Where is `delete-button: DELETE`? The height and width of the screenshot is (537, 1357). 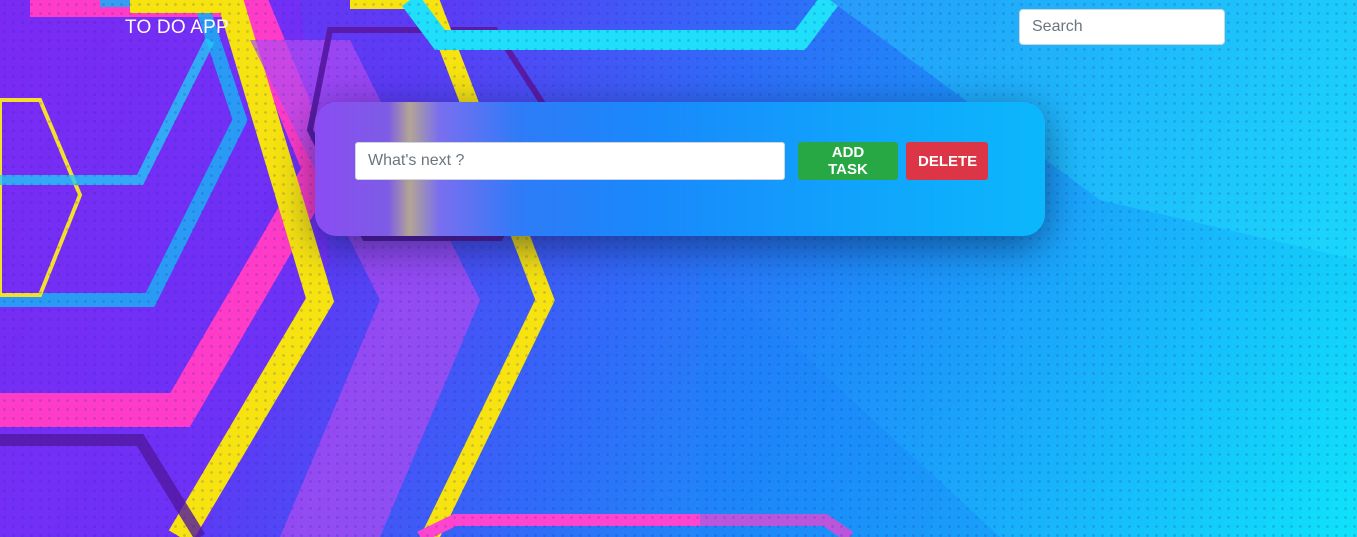
delete-button: DELETE is located at coordinates (947, 161).